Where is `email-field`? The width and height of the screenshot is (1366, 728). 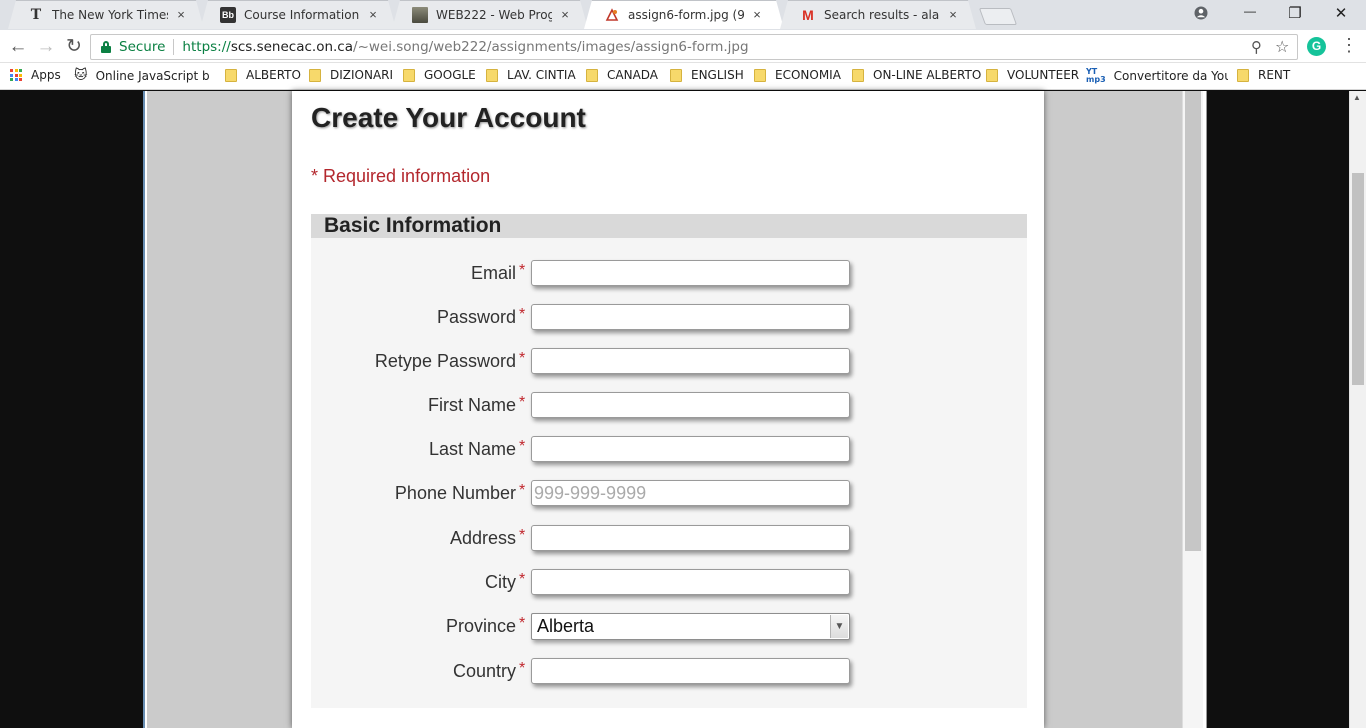 email-field is located at coordinates (690, 273).